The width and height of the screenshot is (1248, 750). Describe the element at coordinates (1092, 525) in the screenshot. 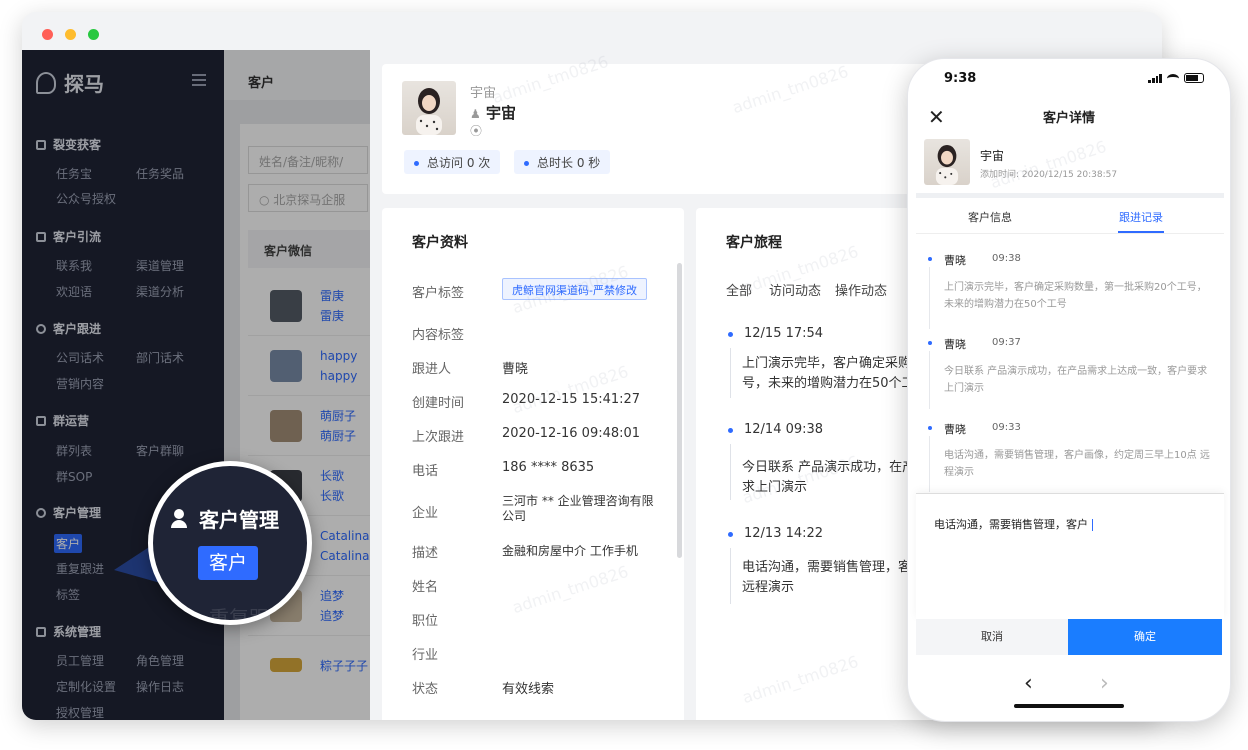

I see `text-caret` at that location.